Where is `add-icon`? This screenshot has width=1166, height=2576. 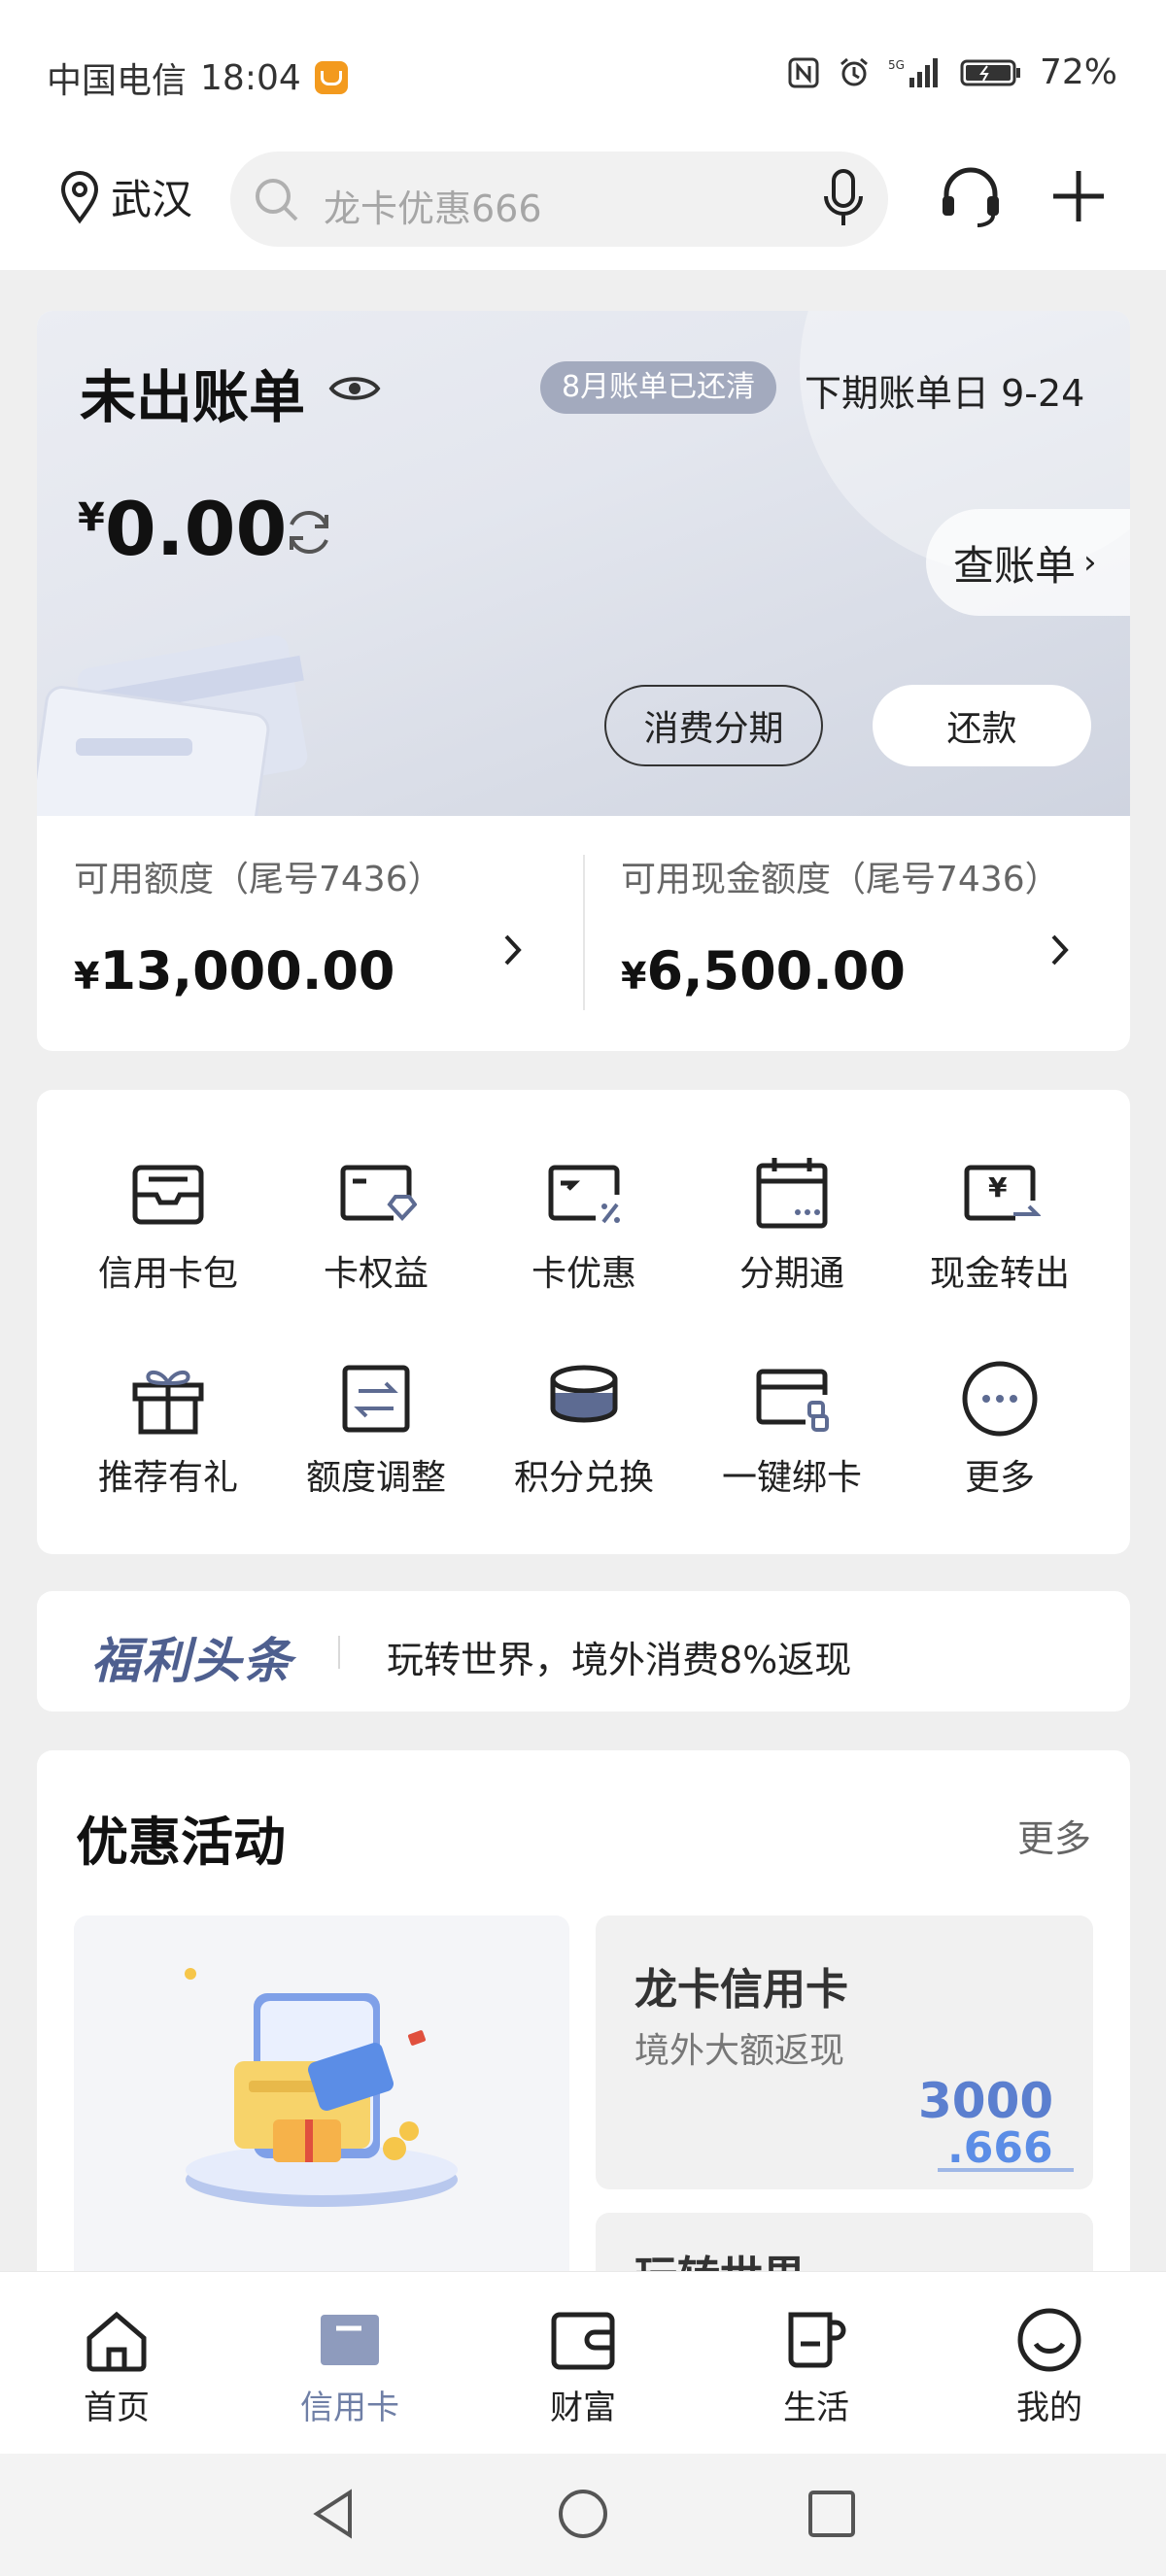
add-icon is located at coordinates (1078, 196).